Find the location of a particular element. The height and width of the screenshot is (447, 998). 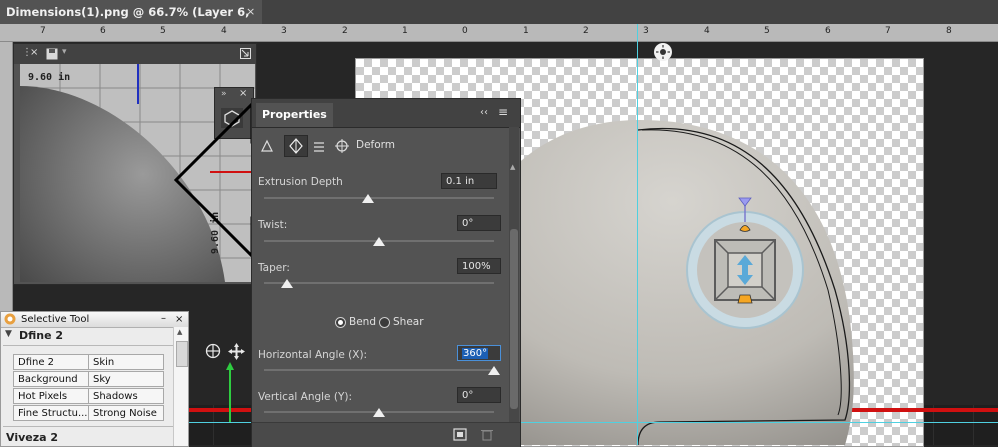

reset-deformation-icon is located at coordinates (460, 434).